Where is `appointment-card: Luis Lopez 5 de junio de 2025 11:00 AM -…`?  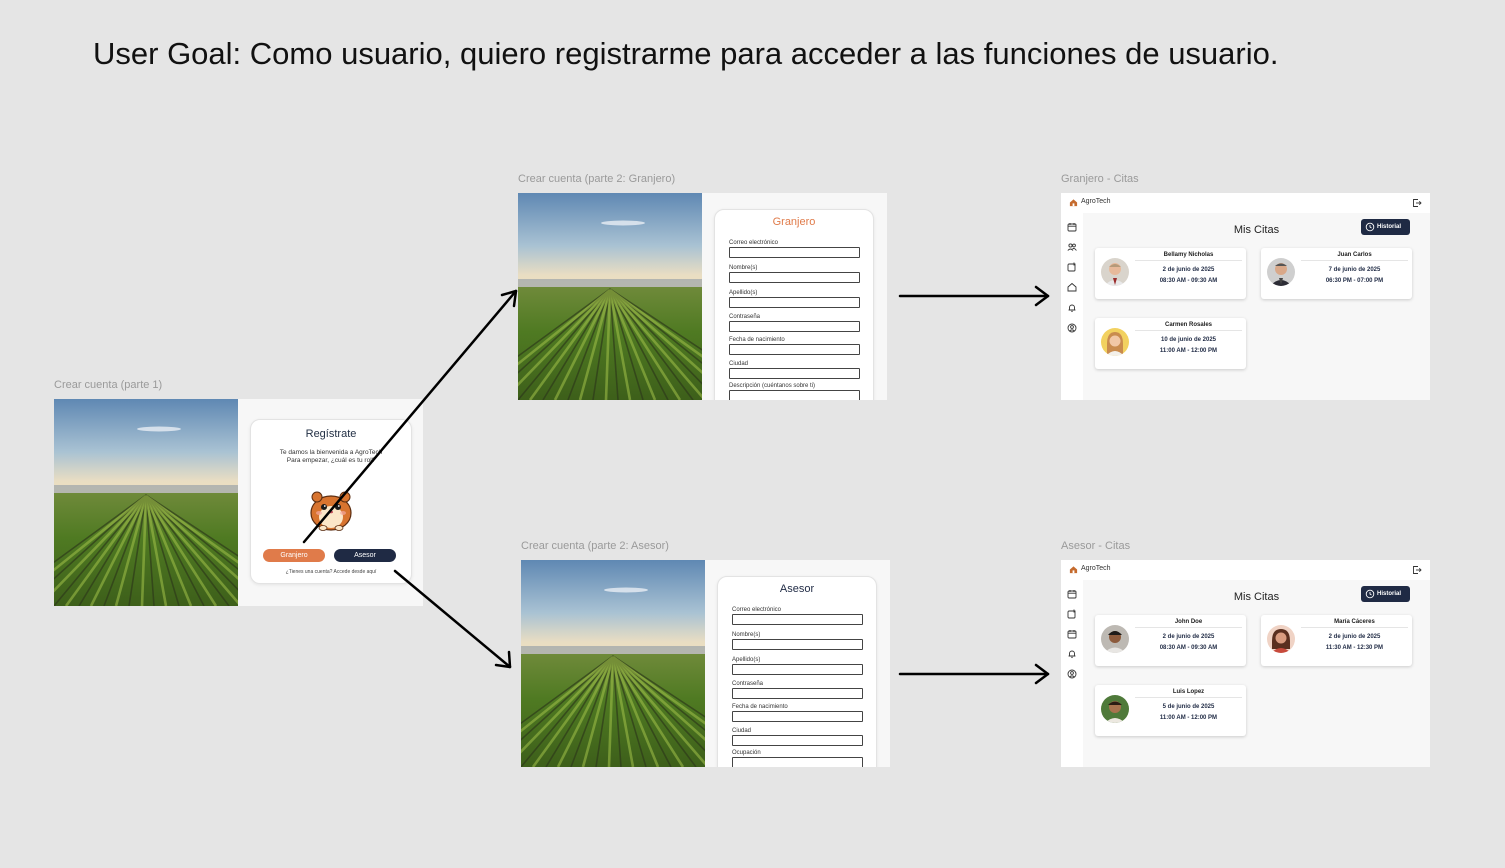 appointment-card: Luis Lopez 5 de junio de 2025 11:00 AM -… is located at coordinates (1170, 710).